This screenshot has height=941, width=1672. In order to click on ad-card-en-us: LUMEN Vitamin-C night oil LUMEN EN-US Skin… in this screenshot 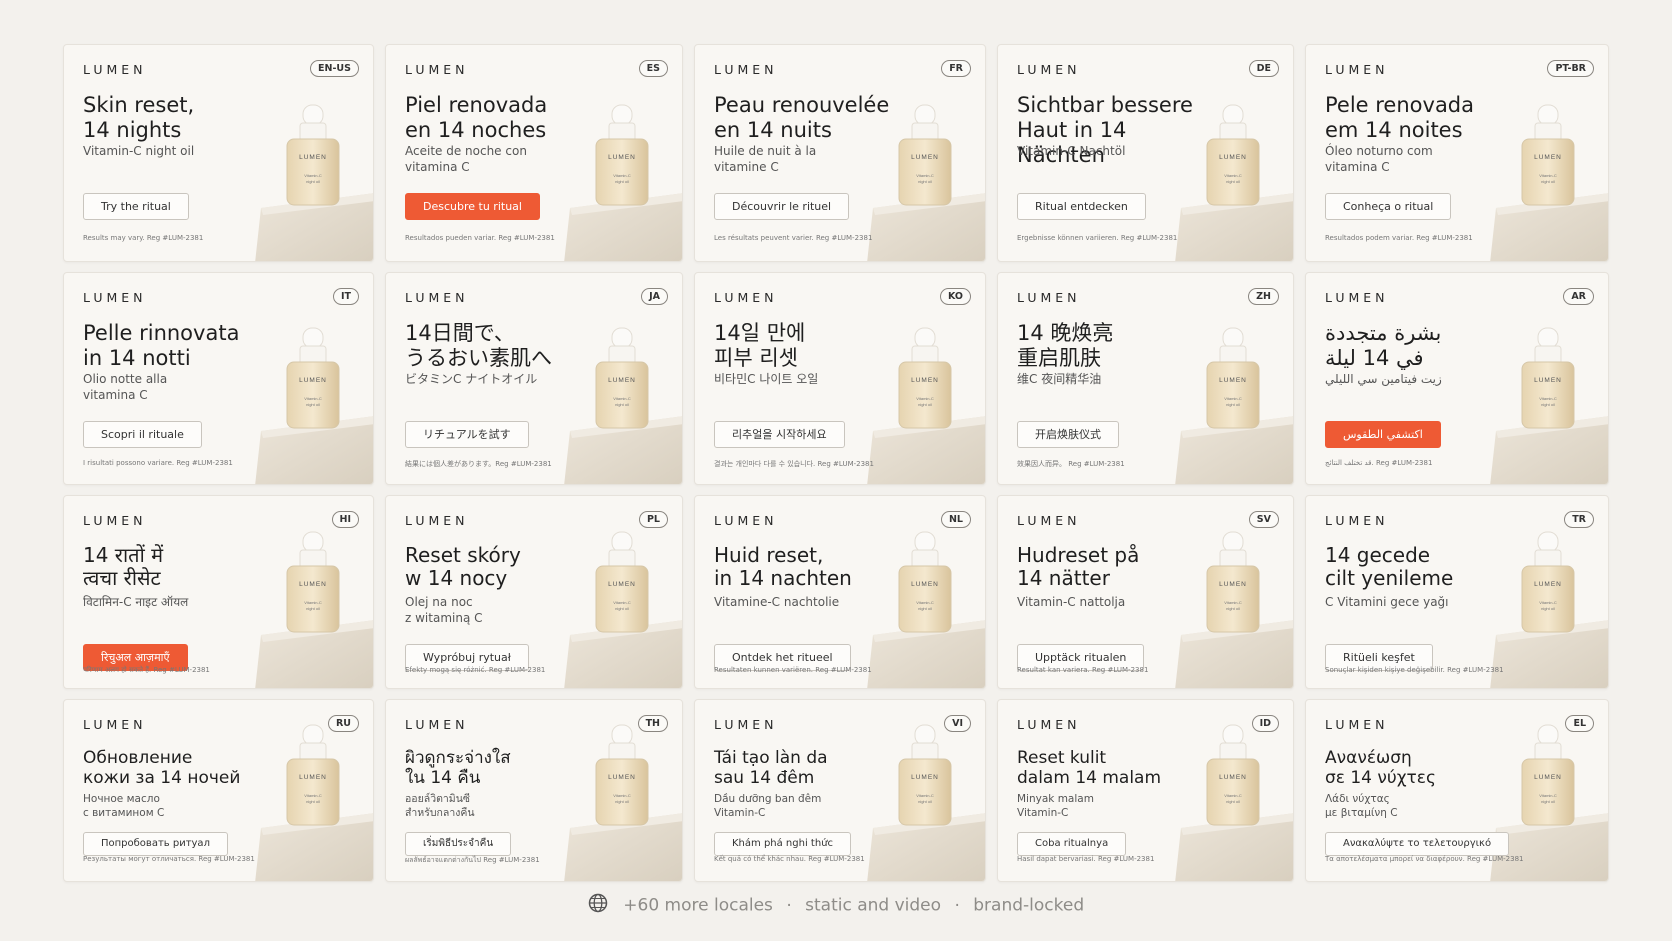, I will do `click(218, 153)`.